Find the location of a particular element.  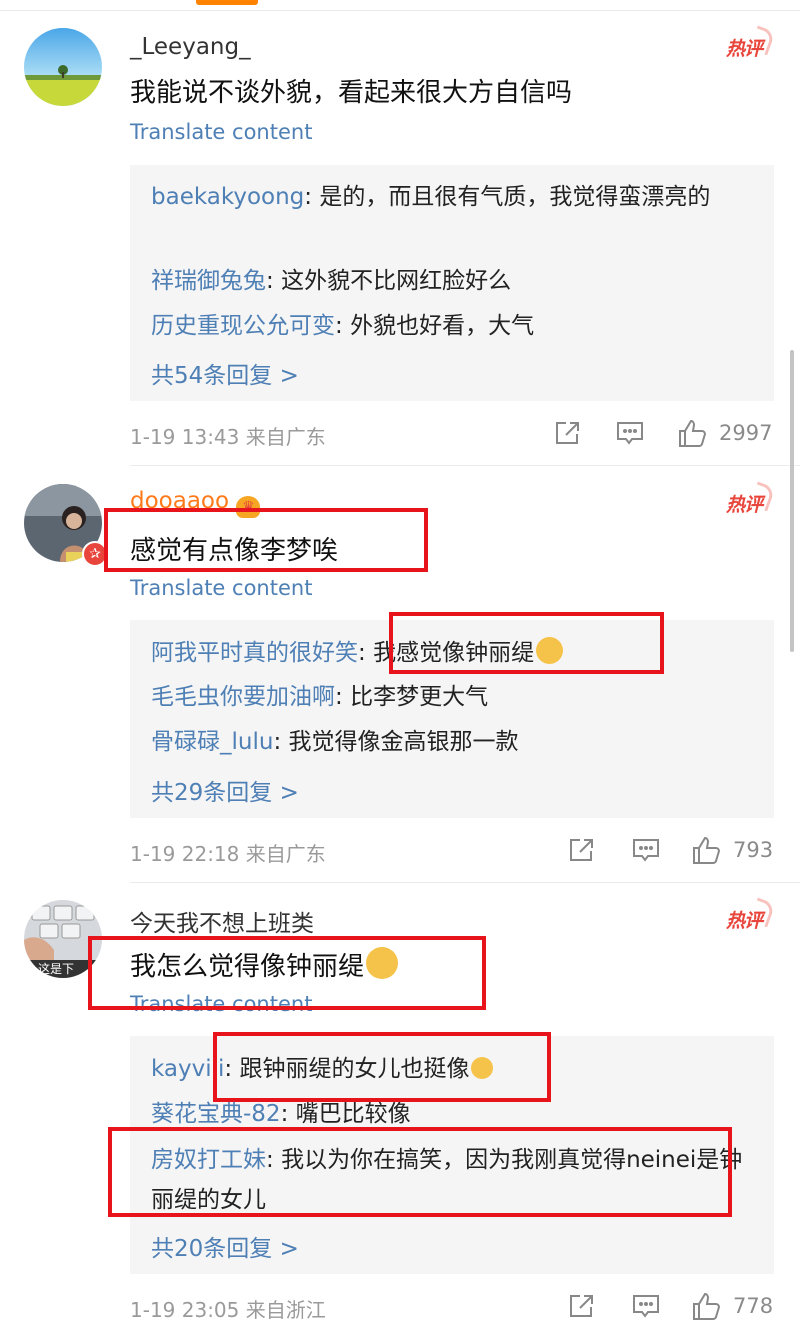

reply-username: 毛毛虫你要加油啊 is located at coordinates (243, 697).